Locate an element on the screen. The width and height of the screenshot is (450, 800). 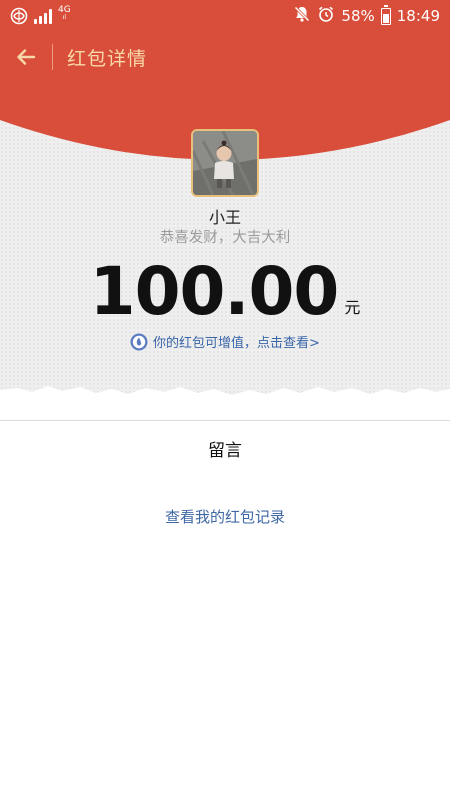
avatar is located at coordinates (225, 163).